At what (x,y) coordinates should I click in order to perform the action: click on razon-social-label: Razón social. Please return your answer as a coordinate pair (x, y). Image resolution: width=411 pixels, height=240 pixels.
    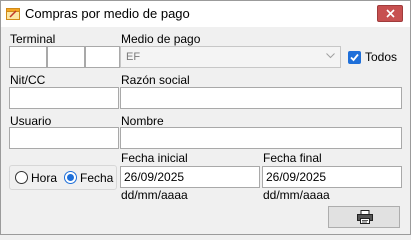
    Looking at the image, I should click on (155, 80).